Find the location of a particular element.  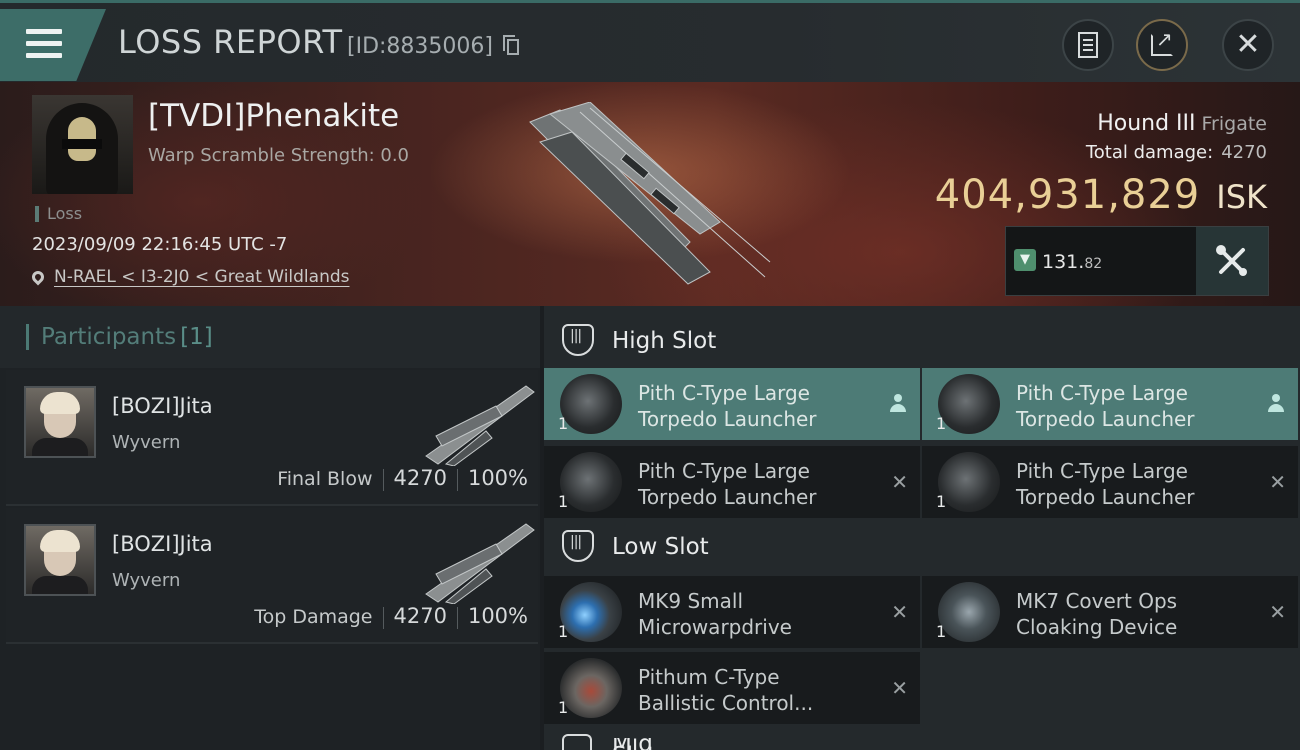

share-icon is located at coordinates (1162, 41).